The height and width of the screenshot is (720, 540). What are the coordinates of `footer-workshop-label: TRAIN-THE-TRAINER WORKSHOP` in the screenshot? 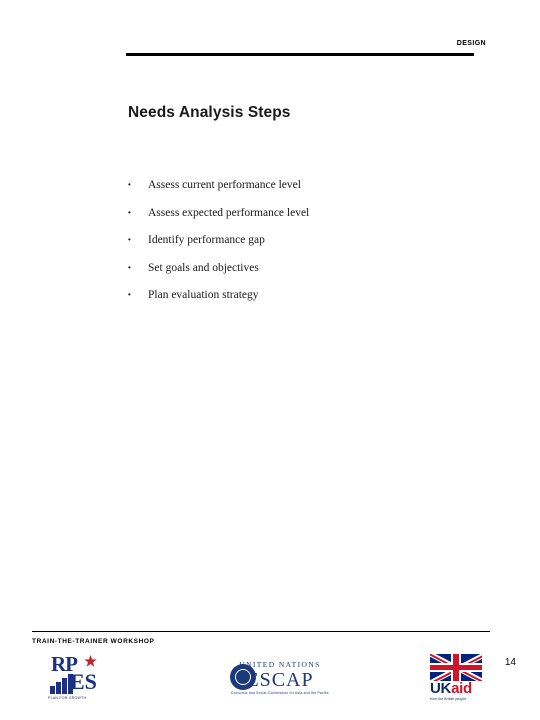 It's located at (93, 641).